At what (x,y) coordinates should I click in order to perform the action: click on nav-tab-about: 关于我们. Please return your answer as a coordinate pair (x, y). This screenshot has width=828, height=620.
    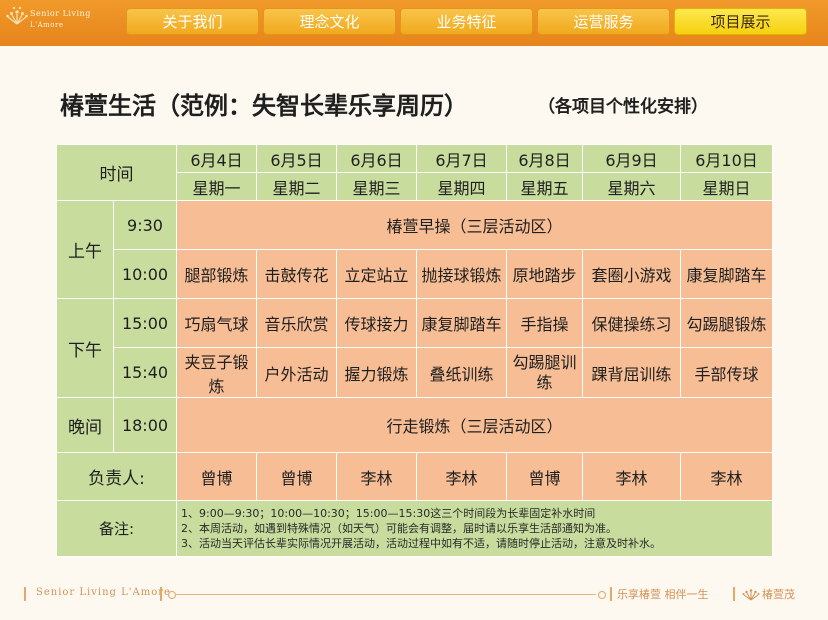
    Looking at the image, I should click on (192, 21).